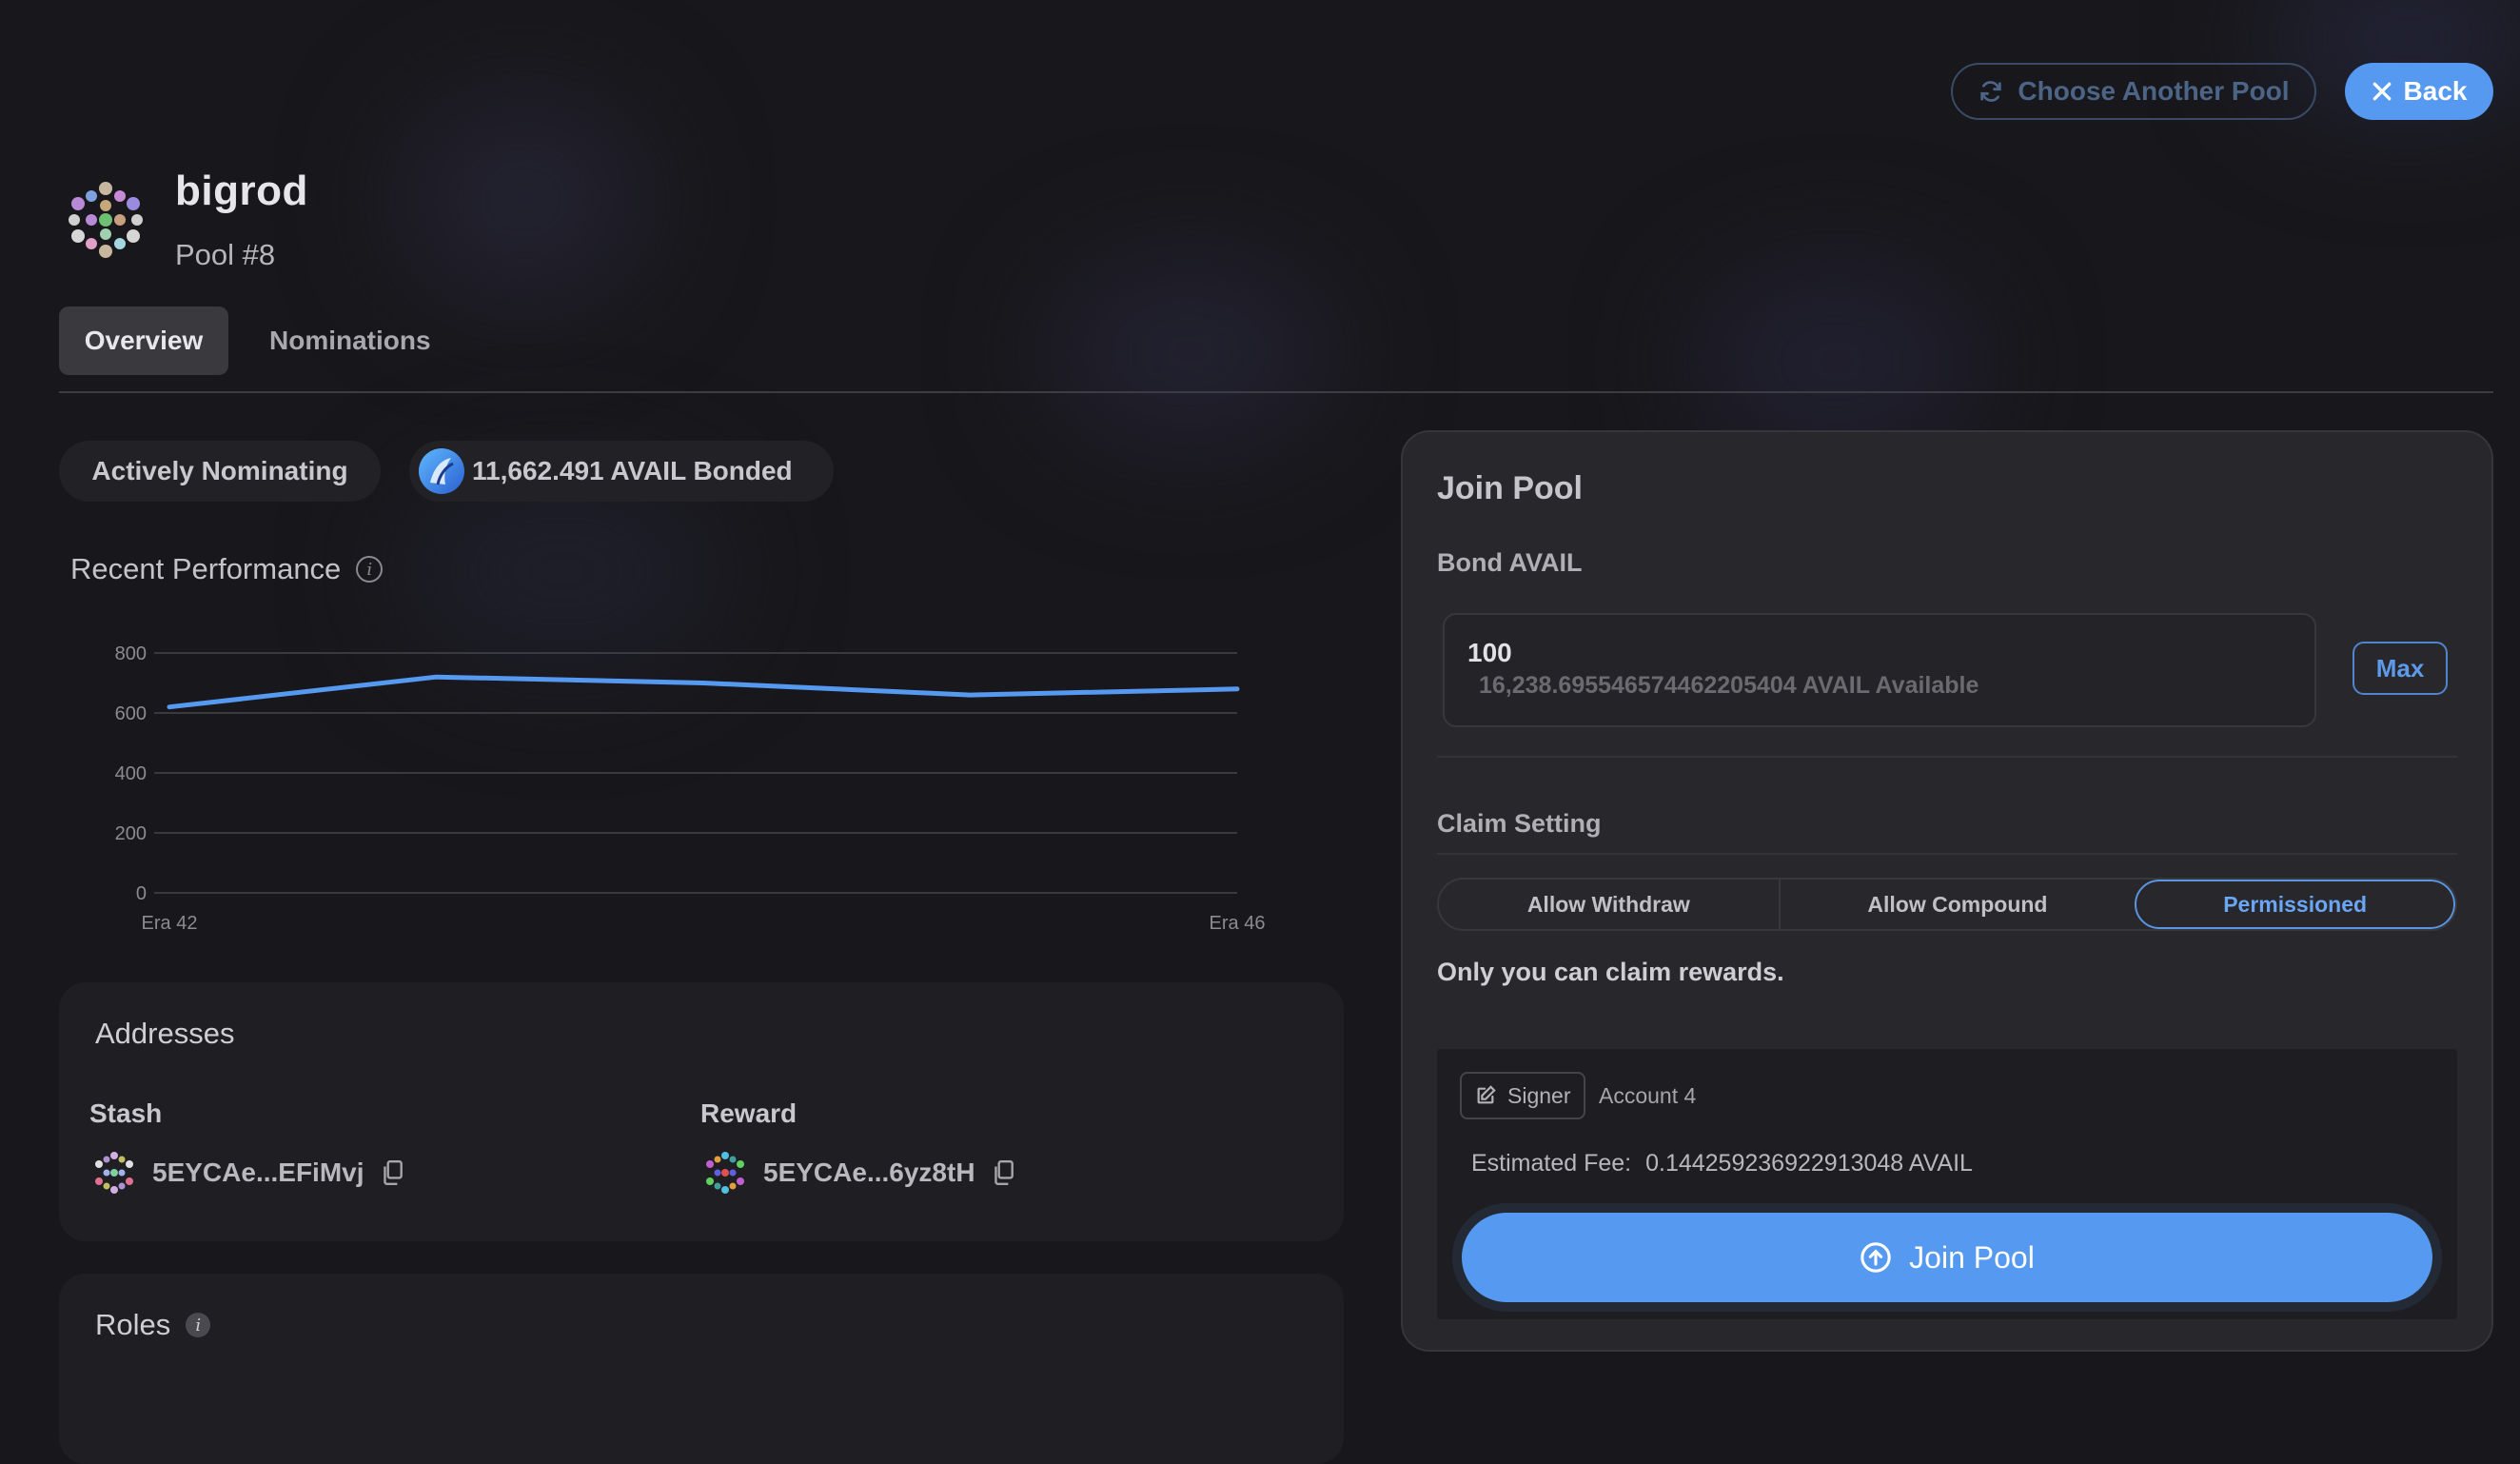  I want to click on tab-overview: Overview, so click(143, 341).